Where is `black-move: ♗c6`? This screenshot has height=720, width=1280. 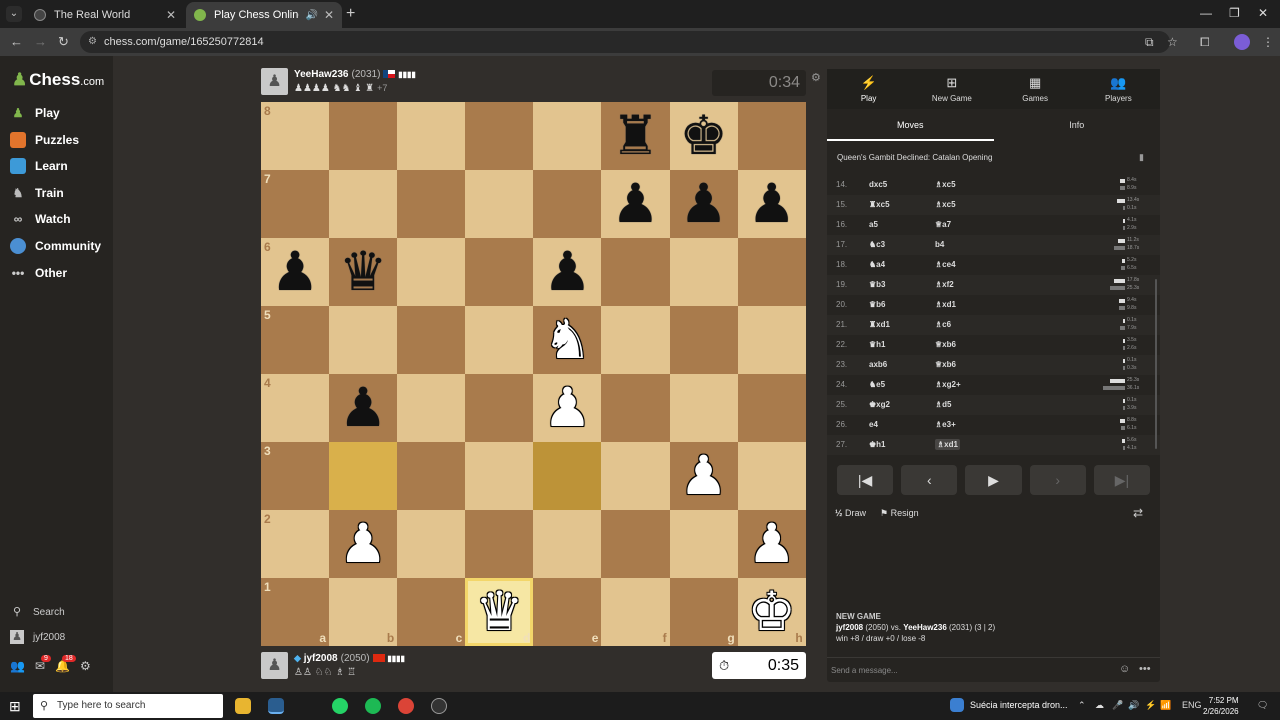
black-move: ♗c6 is located at coordinates (943, 324).